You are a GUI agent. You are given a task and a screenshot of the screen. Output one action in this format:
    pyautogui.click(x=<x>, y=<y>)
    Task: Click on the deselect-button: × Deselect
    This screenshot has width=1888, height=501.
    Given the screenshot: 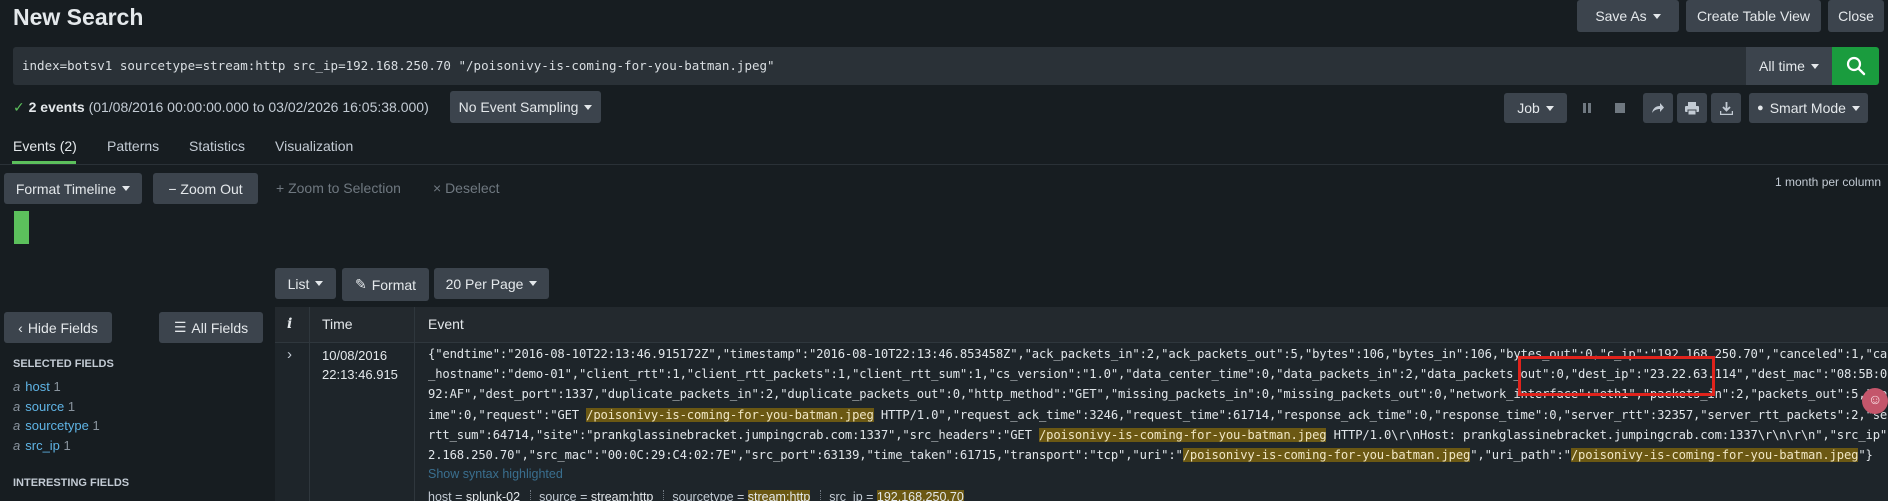 What is the action you would take?
    pyautogui.click(x=466, y=188)
    